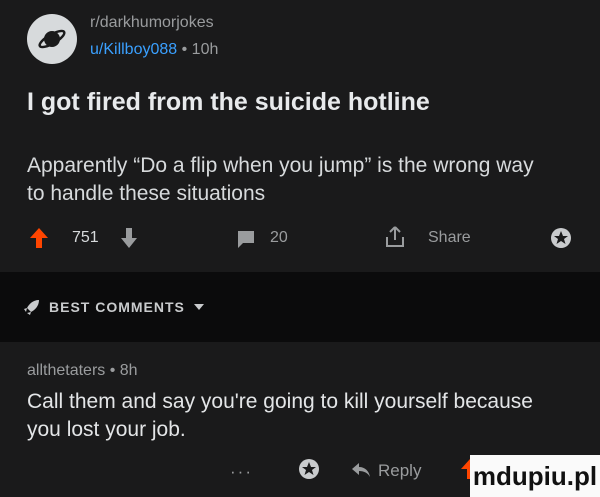 This screenshot has height=497, width=600. What do you see at coordinates (128, 370) in the screenshot?
I see `comment-time: 8h` at bounding box center [128, 370].